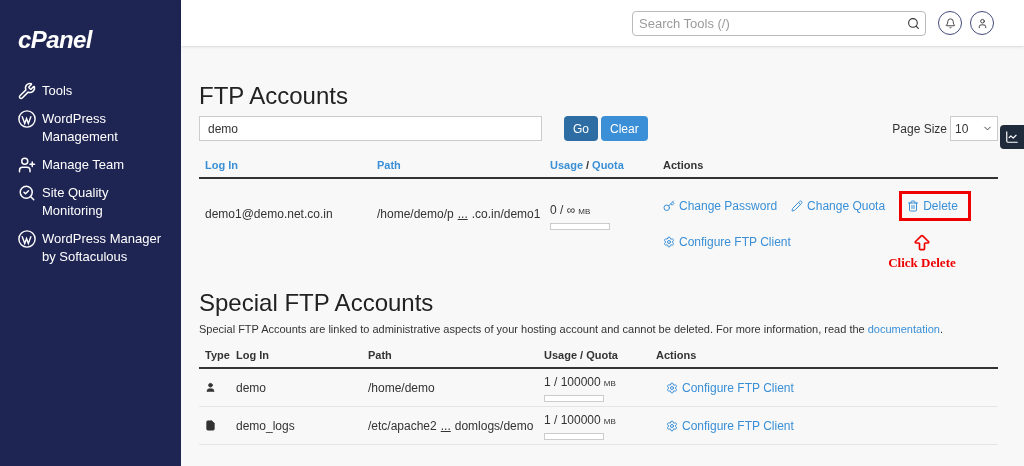  What do you see at coordinates (90, 165) in the screenshot?
I see `sidebar-item: Manage Team` at bounding box center [90, 165].